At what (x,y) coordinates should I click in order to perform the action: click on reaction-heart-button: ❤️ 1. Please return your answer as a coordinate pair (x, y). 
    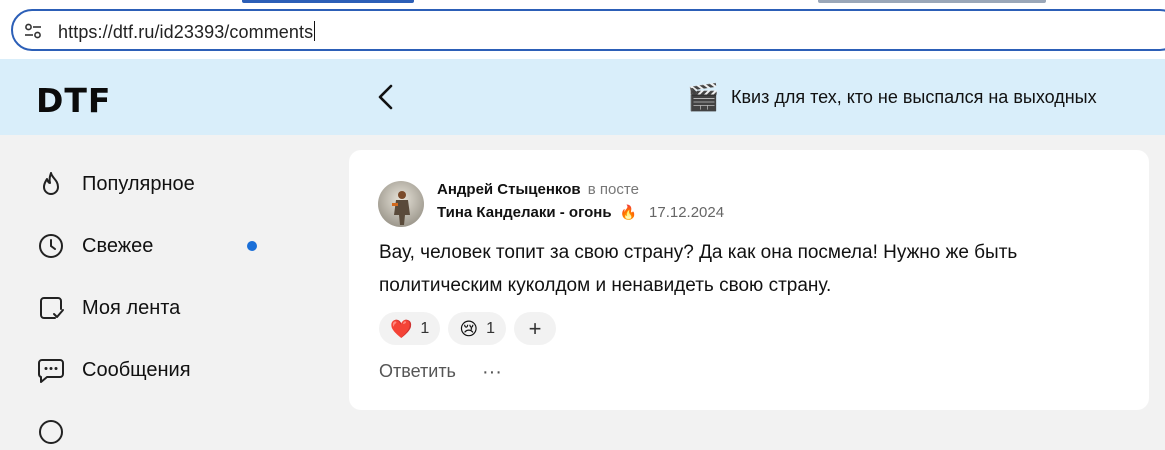
    Looking at the image, I should click on (410, 328).